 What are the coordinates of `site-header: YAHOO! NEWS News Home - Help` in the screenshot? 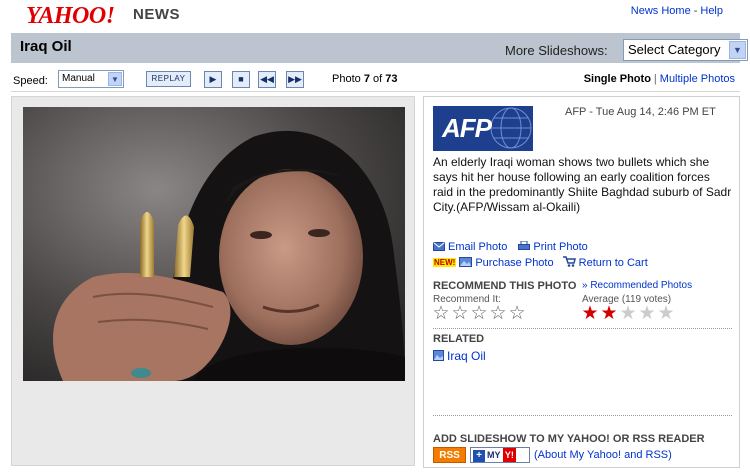 It's located at (375, 16).